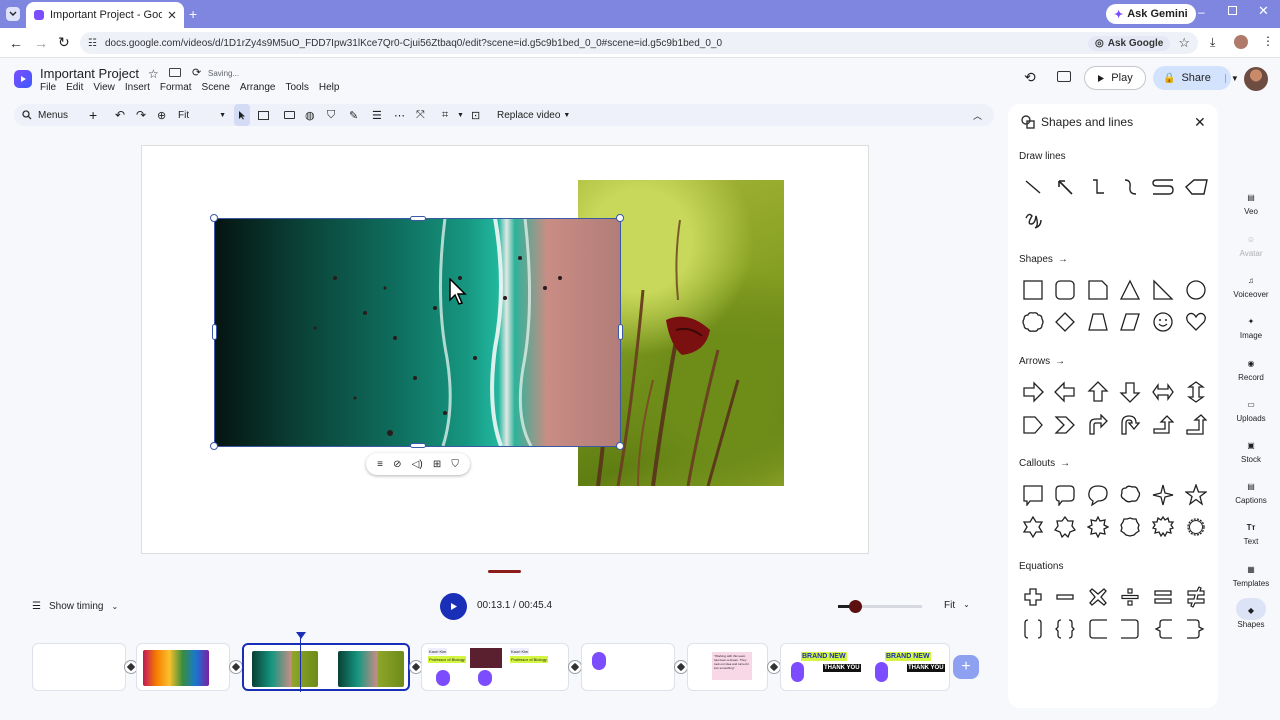  What do you see at coordinates (1251, 492) in the screenshot?
I see `rail-captions: ▤ Captions` at bounding box center [1251, 492].